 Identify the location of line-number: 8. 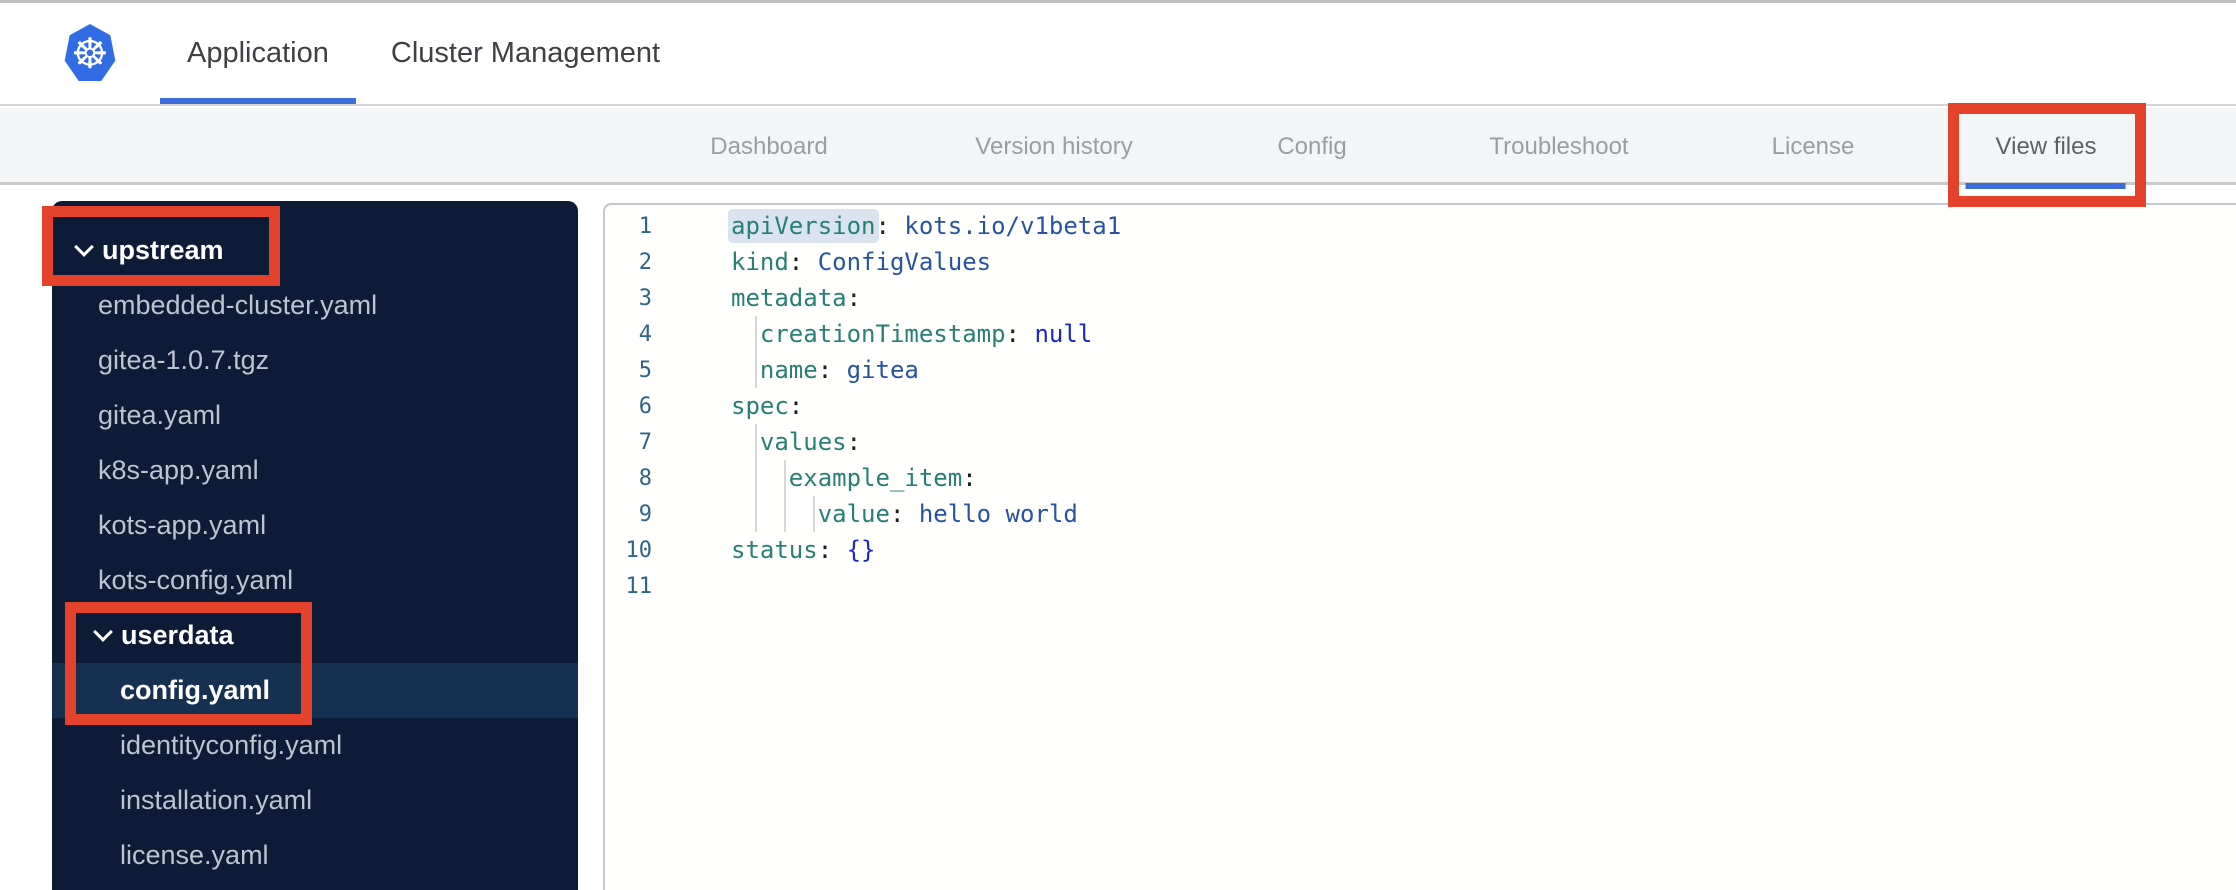
(645, 478).